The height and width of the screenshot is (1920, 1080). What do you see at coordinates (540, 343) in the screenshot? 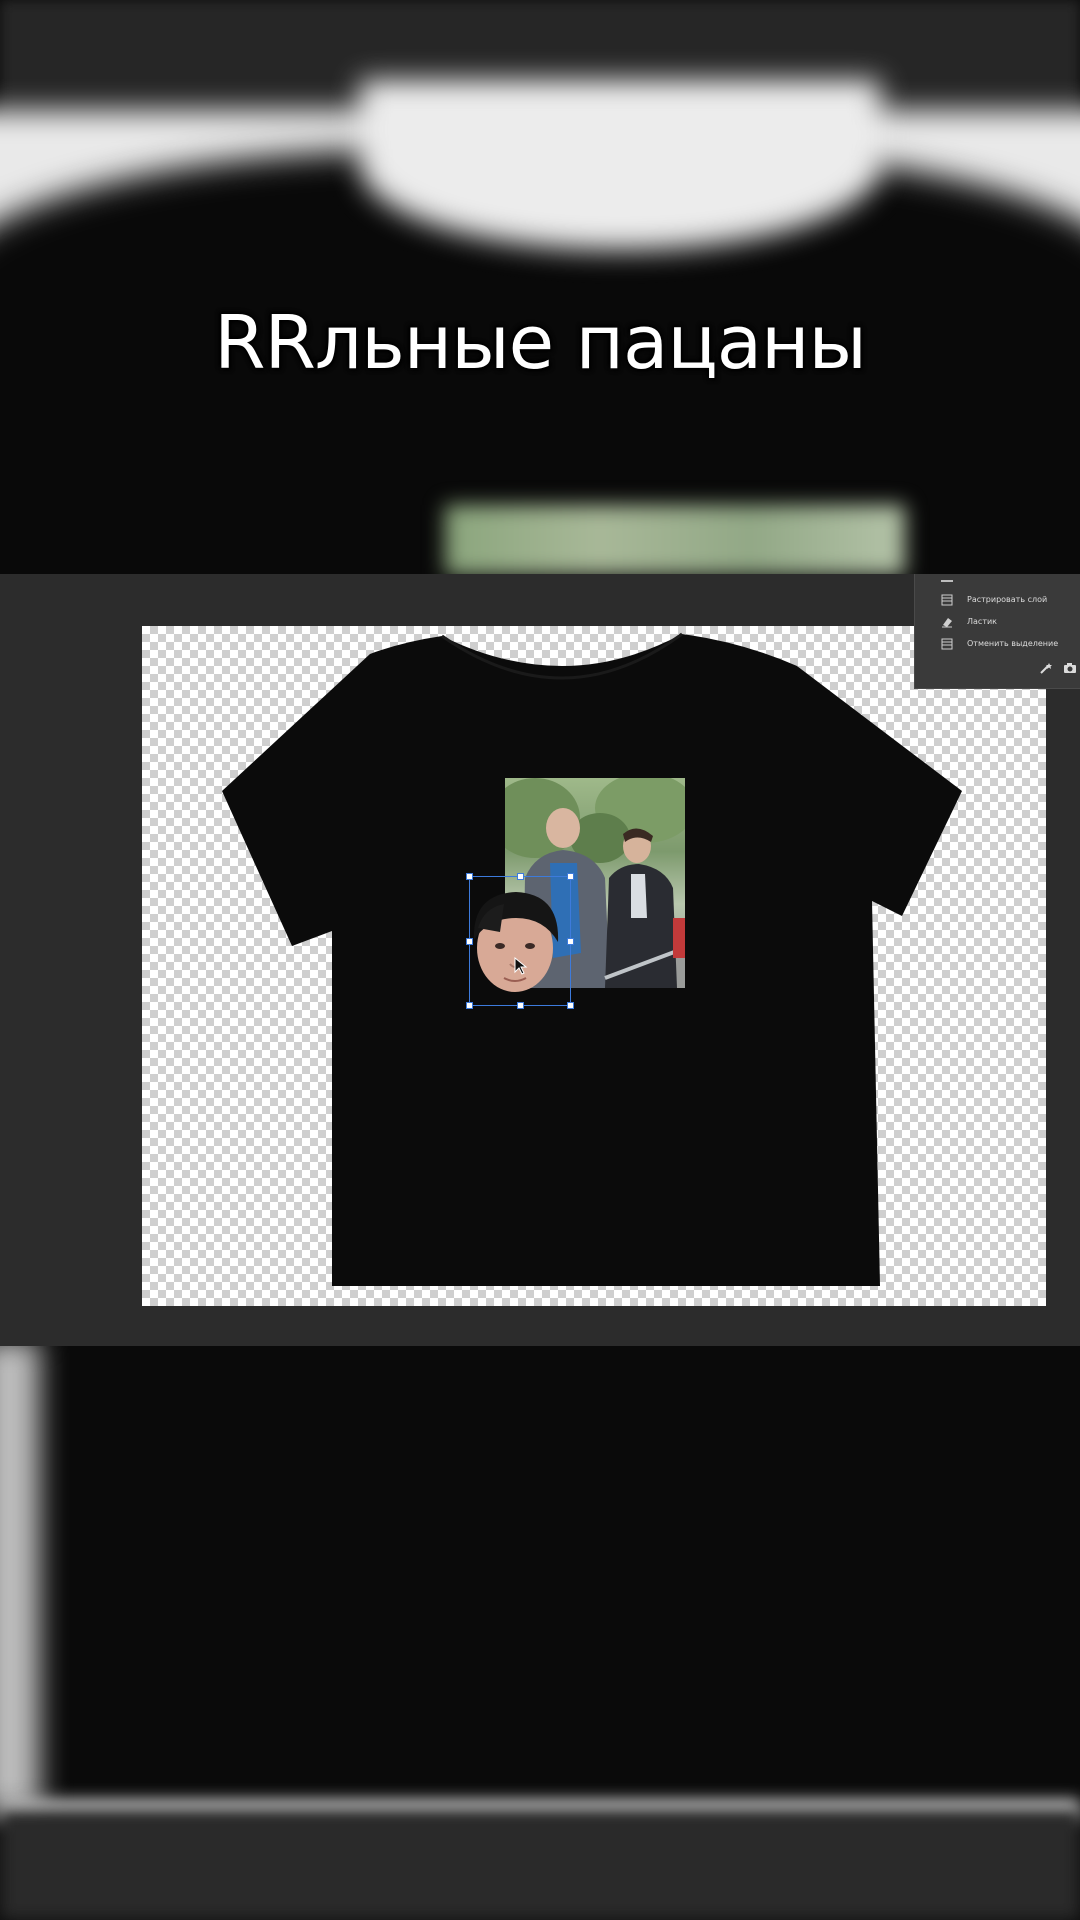
I see `caption-text: RRльные пацаны` at bounding box center [540, 343].